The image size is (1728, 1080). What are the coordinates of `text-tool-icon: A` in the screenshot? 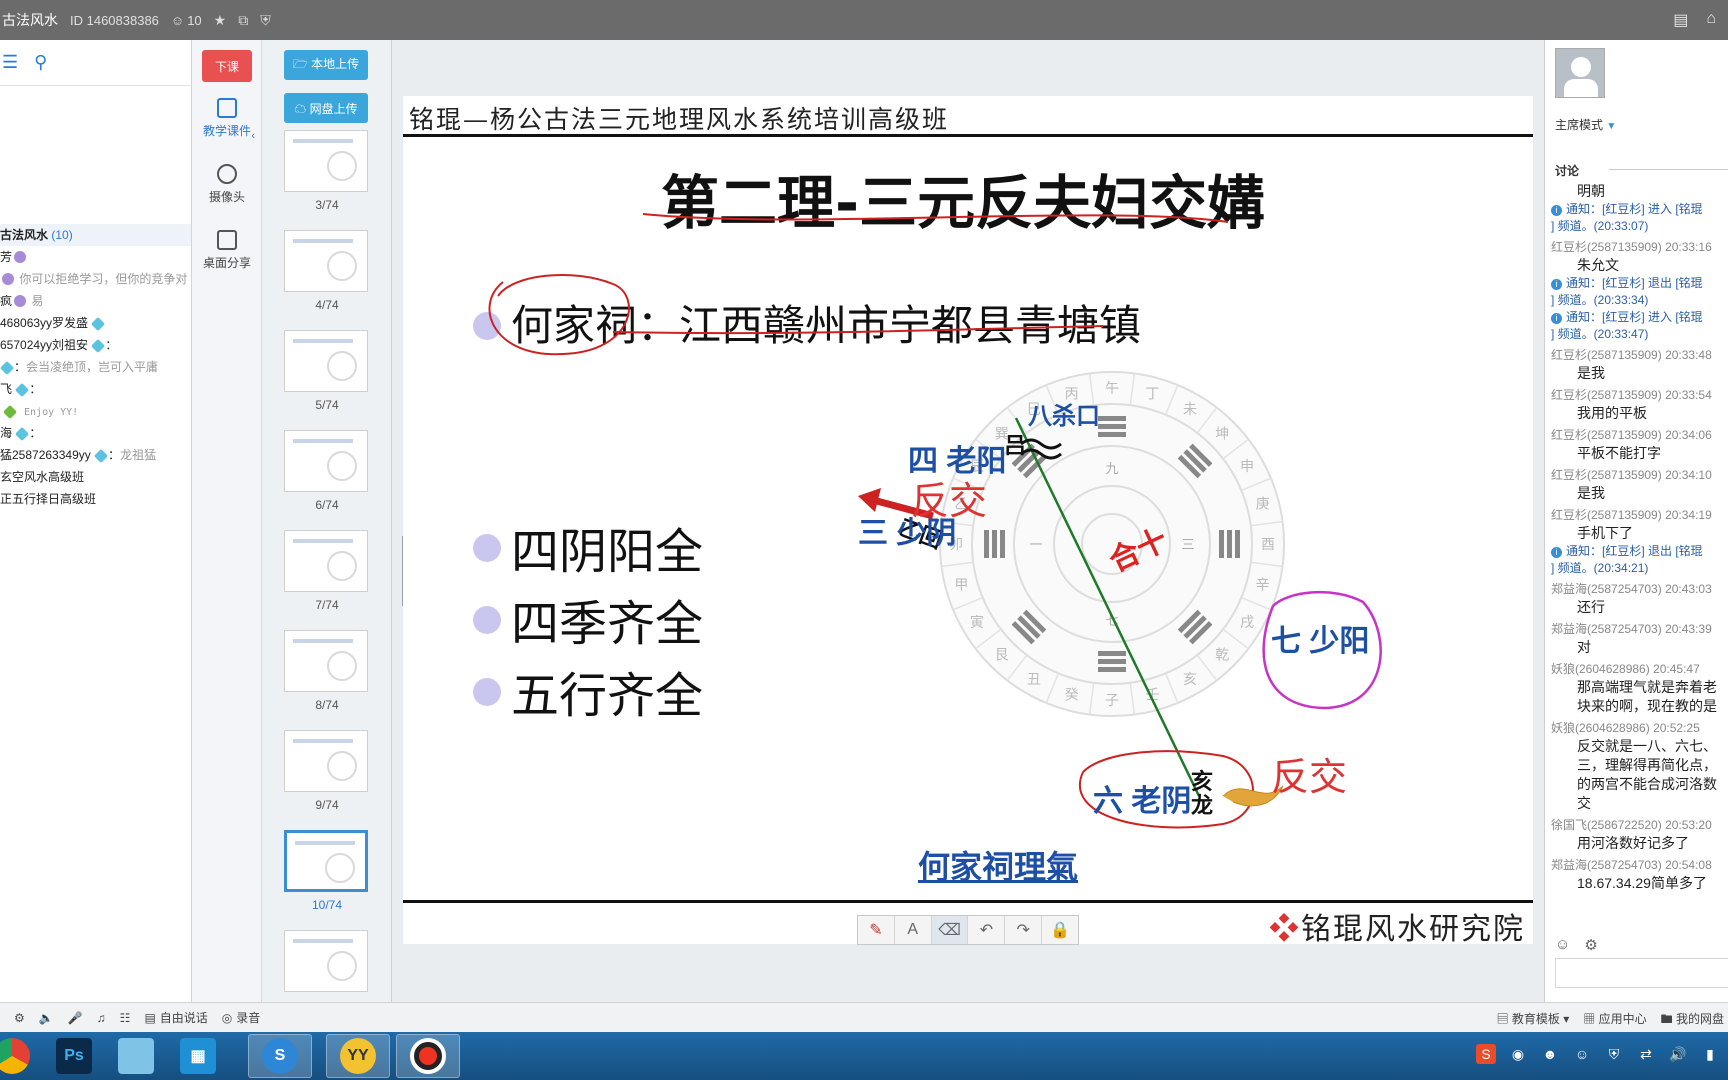 It's located at (913, 930).